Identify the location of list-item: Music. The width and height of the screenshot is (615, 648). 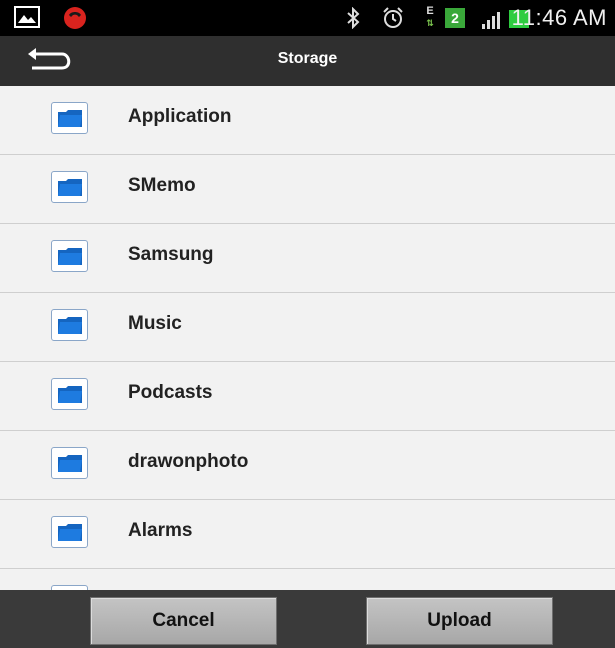
(307, 327).